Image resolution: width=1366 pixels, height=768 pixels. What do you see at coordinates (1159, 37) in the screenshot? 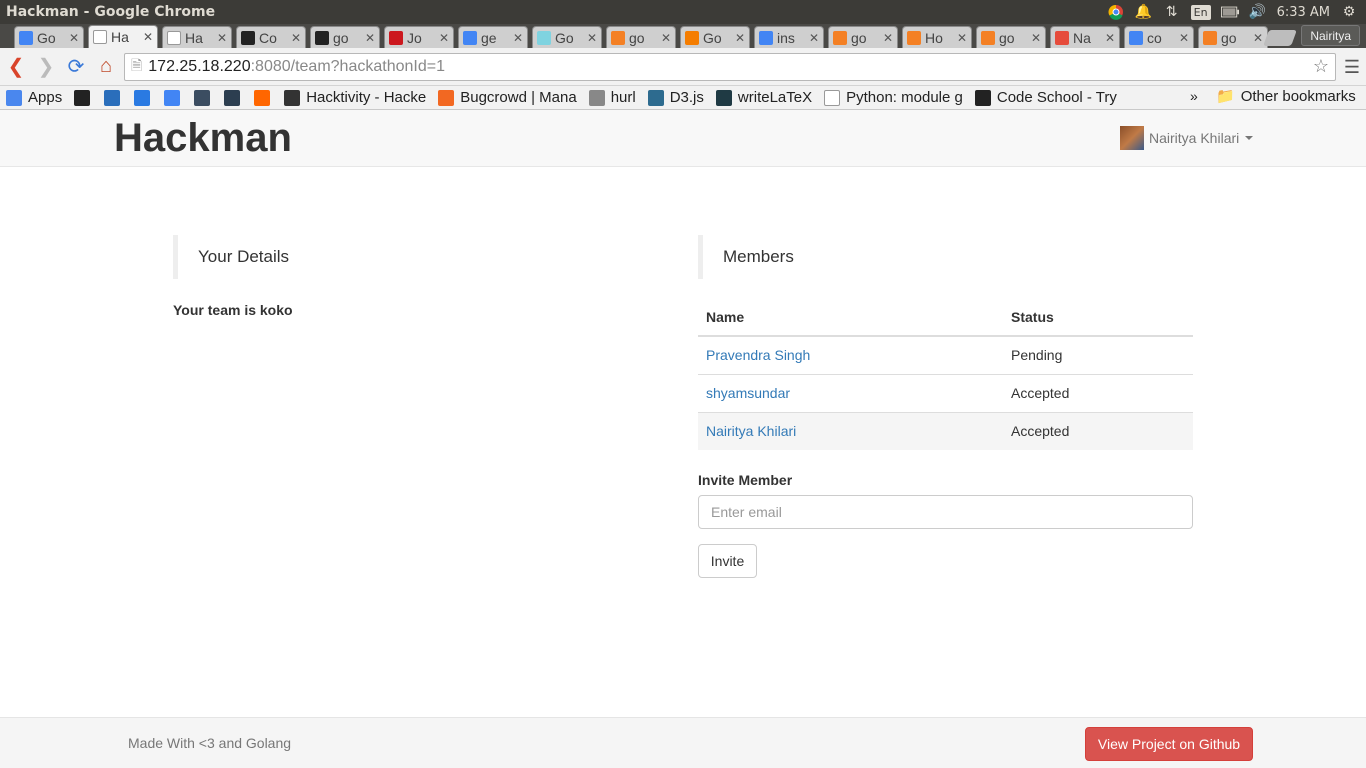
I see `browser-tab: co ✕` at bounding box center [1159, 37].